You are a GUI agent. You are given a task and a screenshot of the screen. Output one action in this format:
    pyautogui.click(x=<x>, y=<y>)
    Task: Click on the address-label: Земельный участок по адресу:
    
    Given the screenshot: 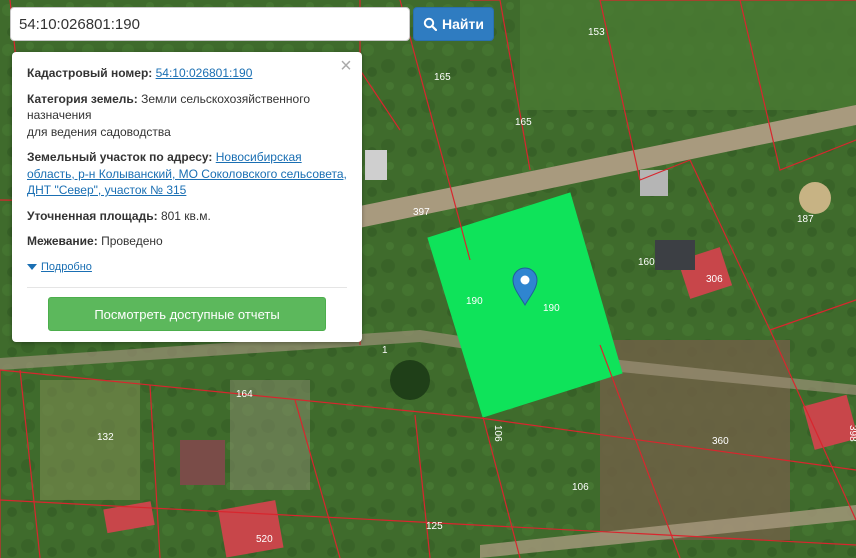 What is the action you would take?
    pyautogui.click(x=120, y=157)
    